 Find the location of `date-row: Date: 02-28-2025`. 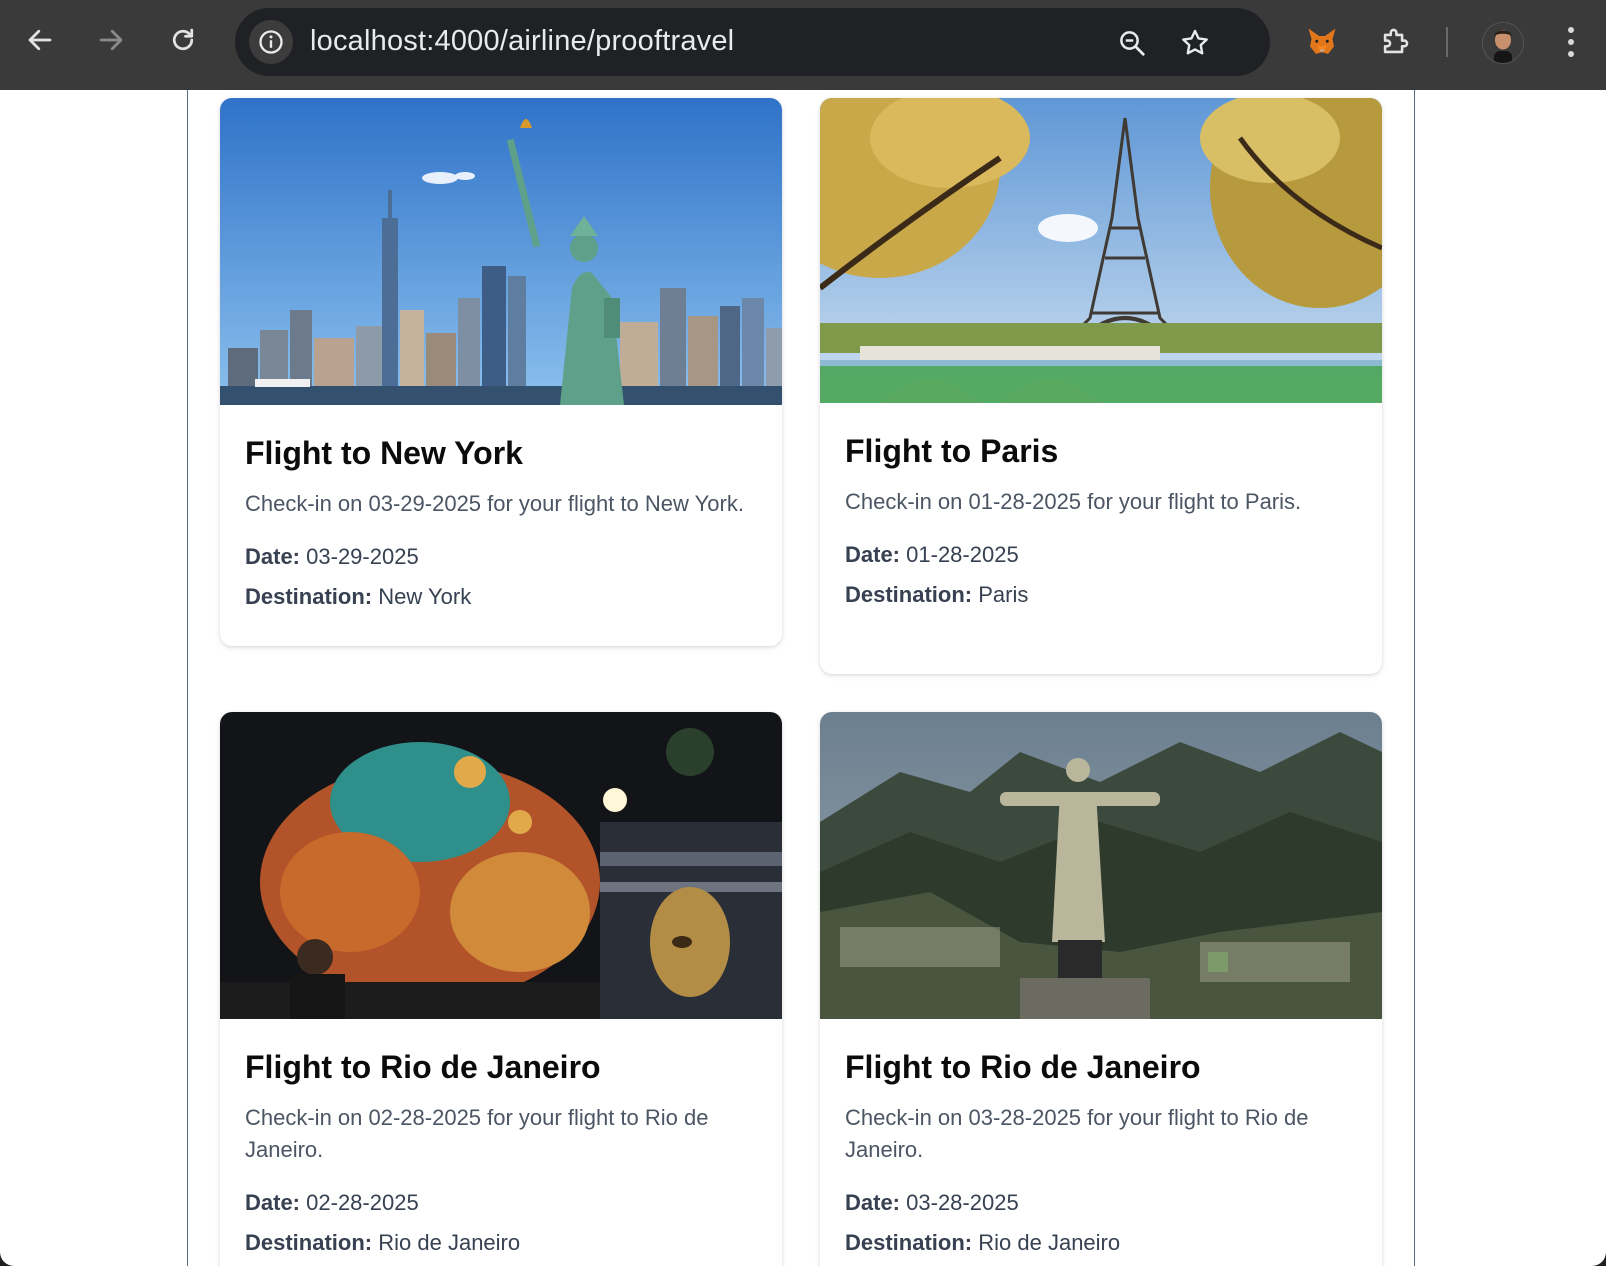

date-row: Date: 02-28-2025 is located at coordinates (501, 1203).